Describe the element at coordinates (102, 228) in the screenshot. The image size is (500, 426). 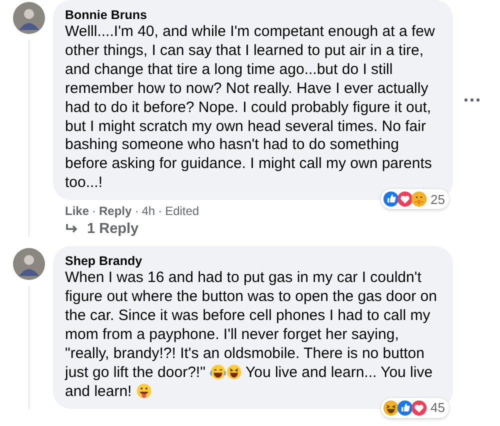
I see `view-replies-link: 1 Reply` at that location.